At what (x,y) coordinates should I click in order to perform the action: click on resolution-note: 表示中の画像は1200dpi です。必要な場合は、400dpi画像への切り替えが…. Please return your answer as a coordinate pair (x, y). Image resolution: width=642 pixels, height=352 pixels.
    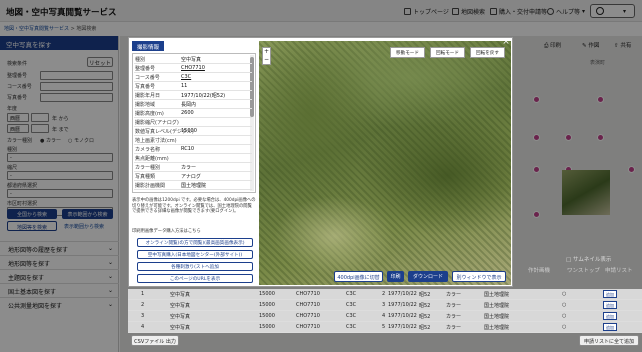
    Looking at the image, I should click on (194, 206).